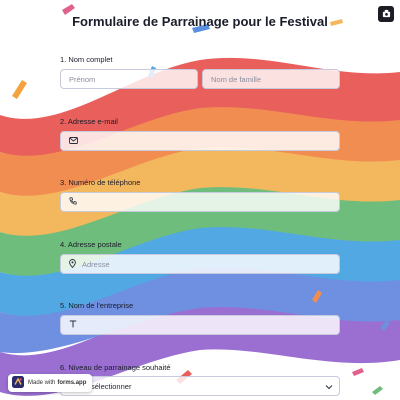 The height and width of the screenshot is (400, 400). Describe the element at coordinates (73, 202) in the screenshot. I see `phone-icon` at that location.